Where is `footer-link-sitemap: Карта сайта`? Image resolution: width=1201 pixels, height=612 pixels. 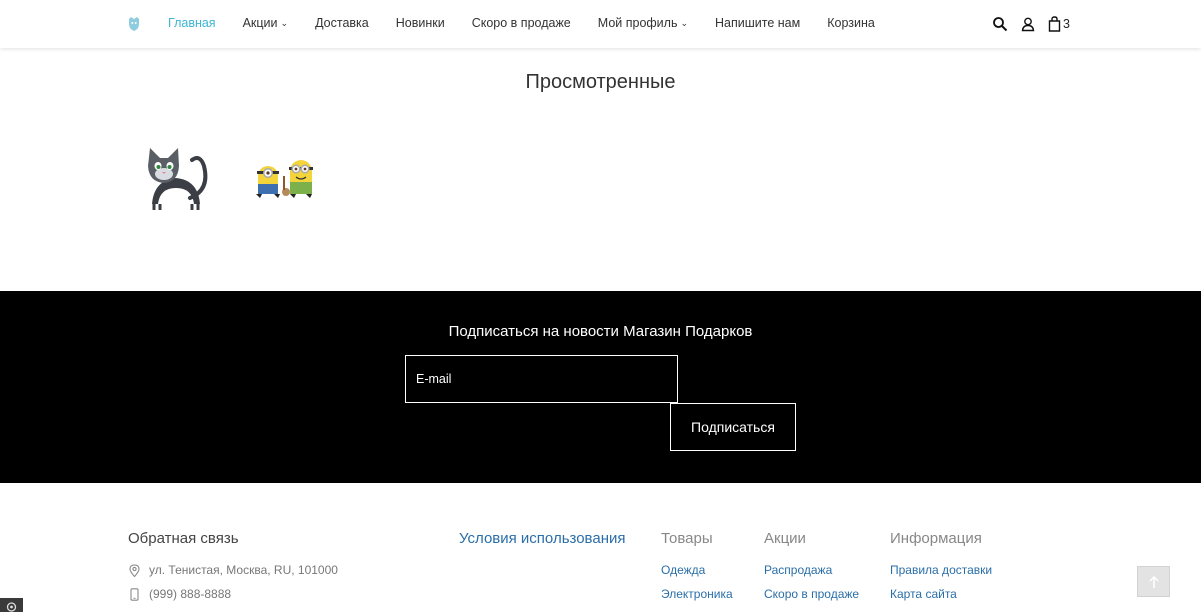
footer-link-sitemap: Карта сайта is located at coordinates (923, 594).